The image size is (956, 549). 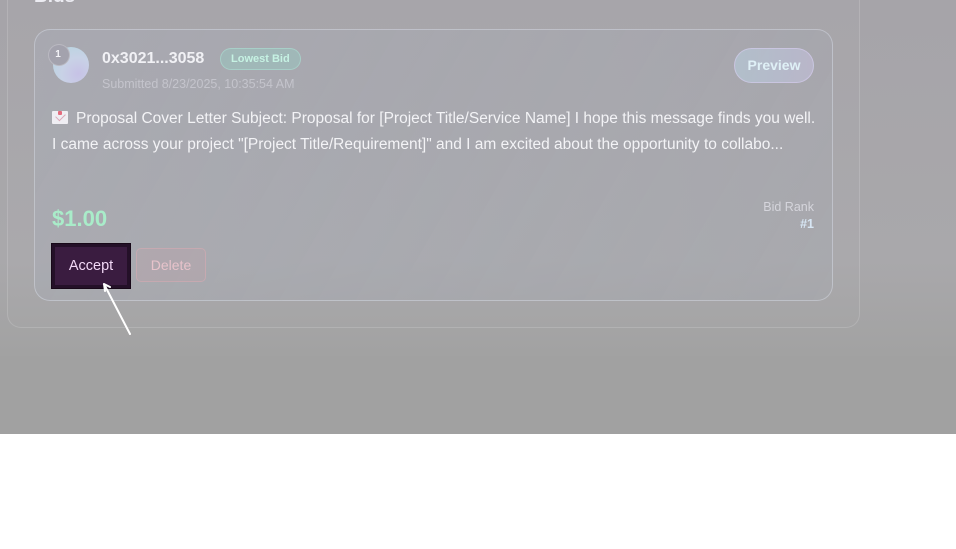 I want to click on section-heading: Bids, so click(x=54, y=4).